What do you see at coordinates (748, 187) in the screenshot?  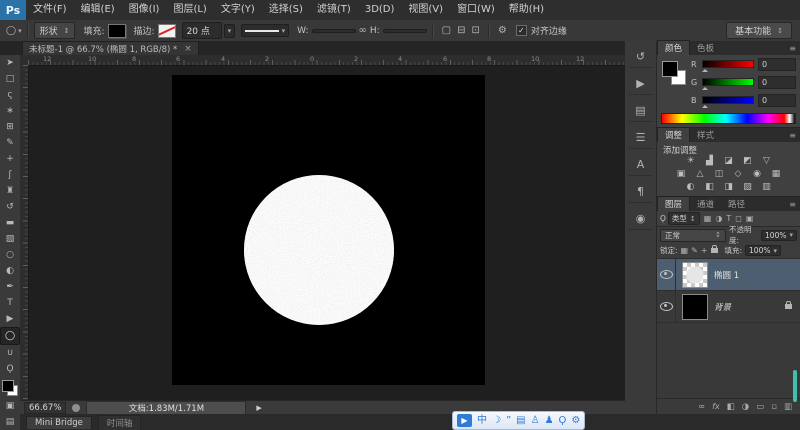 I see `gradient-map-icon: ▨` at bounding box center [748, 187].